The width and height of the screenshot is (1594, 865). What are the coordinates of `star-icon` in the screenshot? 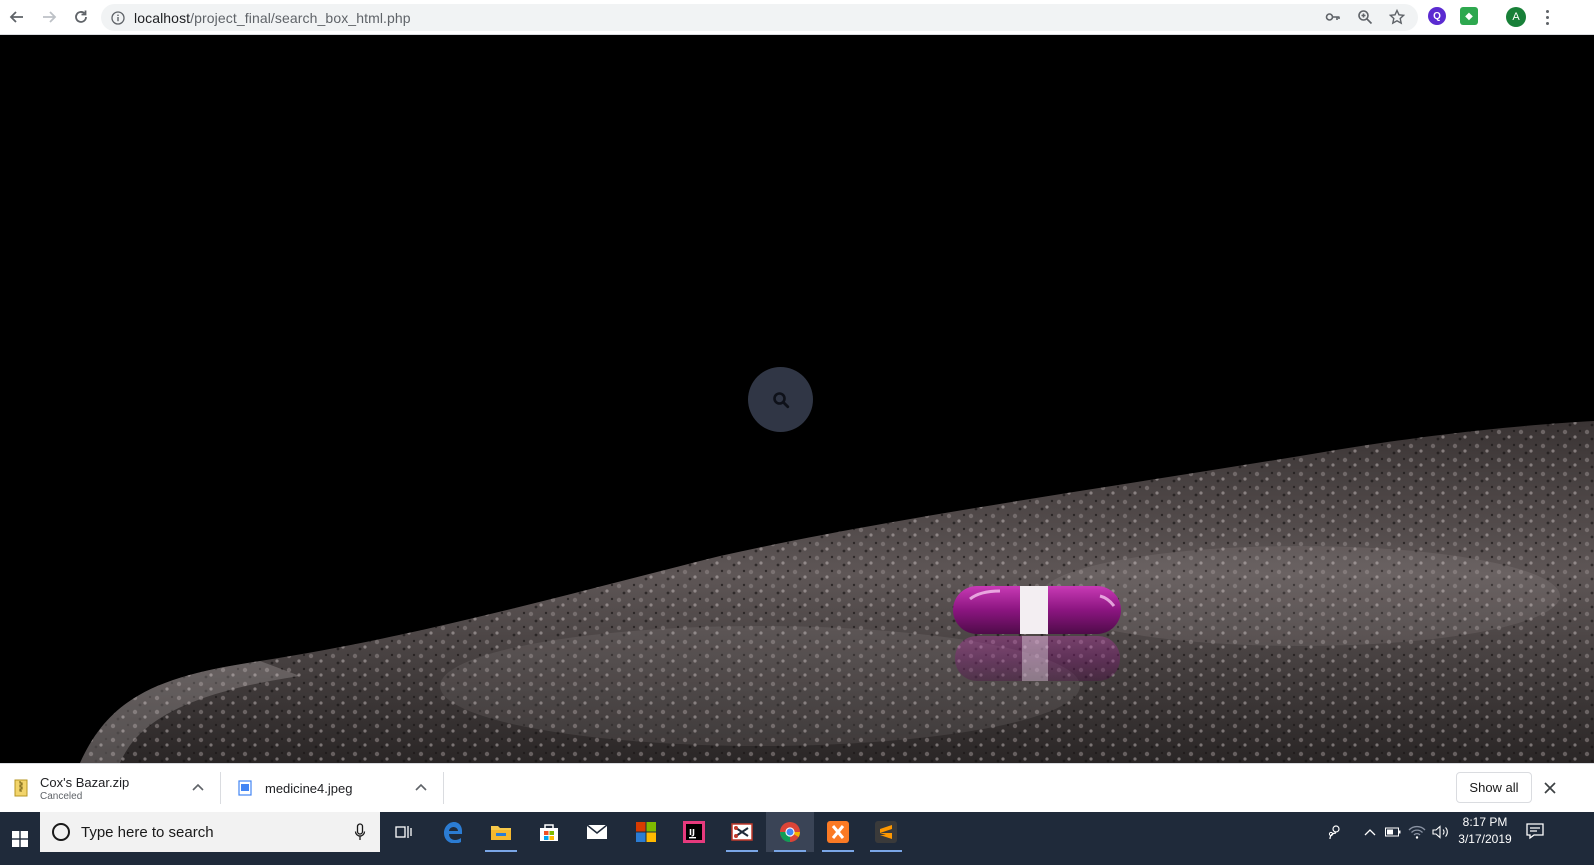 It's located at (1397, 17).